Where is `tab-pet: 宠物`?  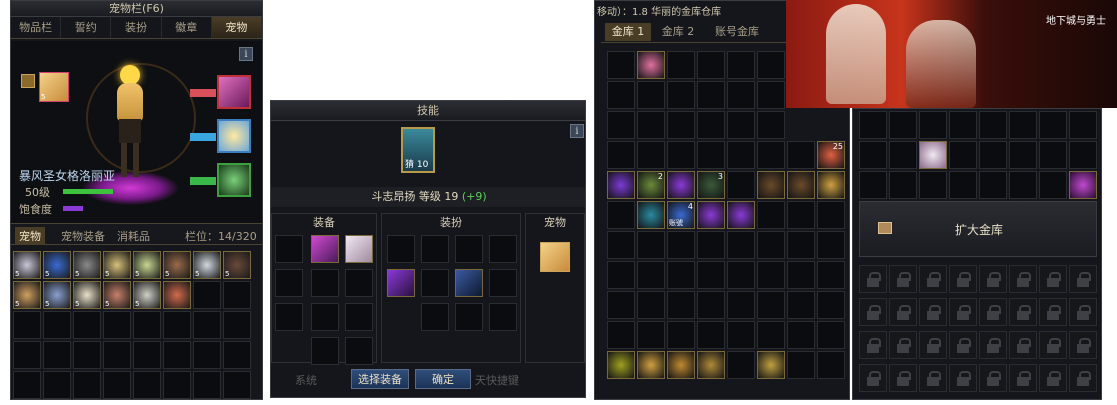
tab-pet: 宠物 is located at coordinates (236, 27).